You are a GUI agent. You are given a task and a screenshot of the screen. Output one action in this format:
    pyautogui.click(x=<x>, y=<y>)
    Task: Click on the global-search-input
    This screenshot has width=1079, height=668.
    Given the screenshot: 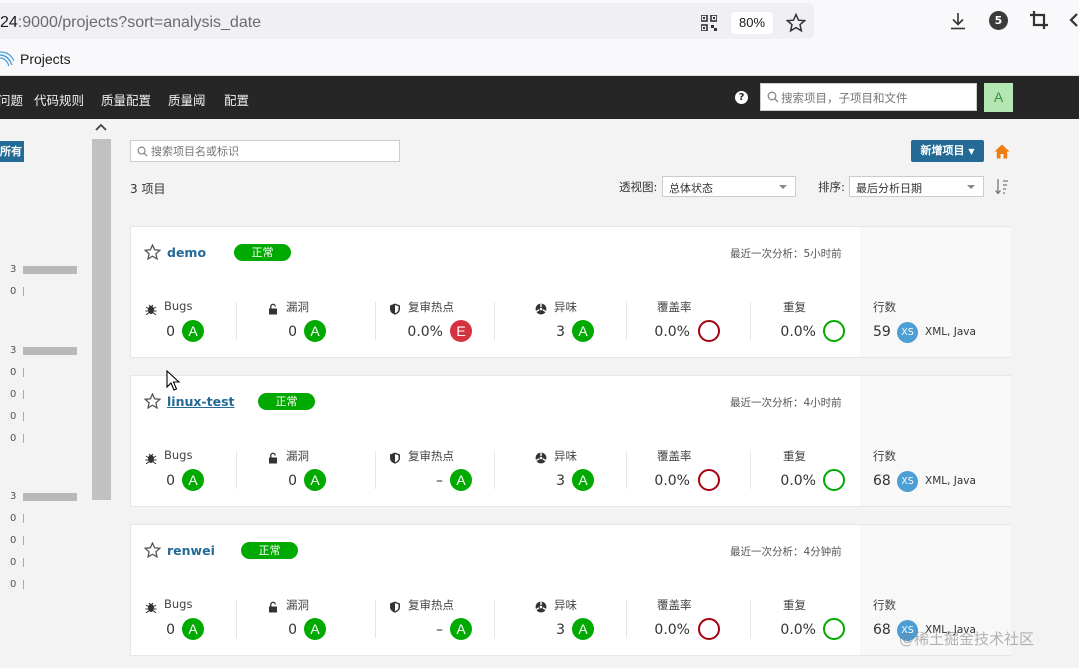 What is the action you would take?
    pyautogui.click(x=876, y=97)
    